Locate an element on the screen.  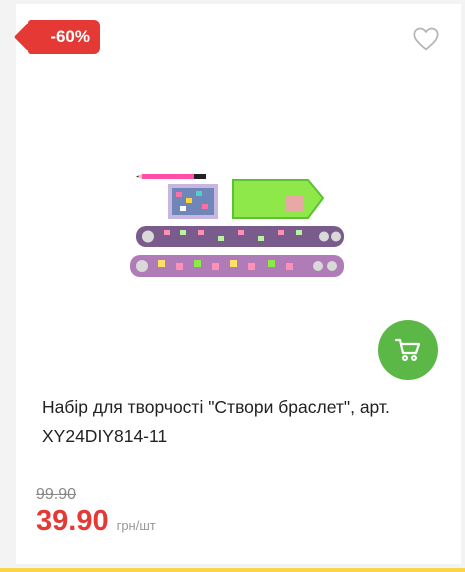
heart-icon is located at coordinates (426, 39).